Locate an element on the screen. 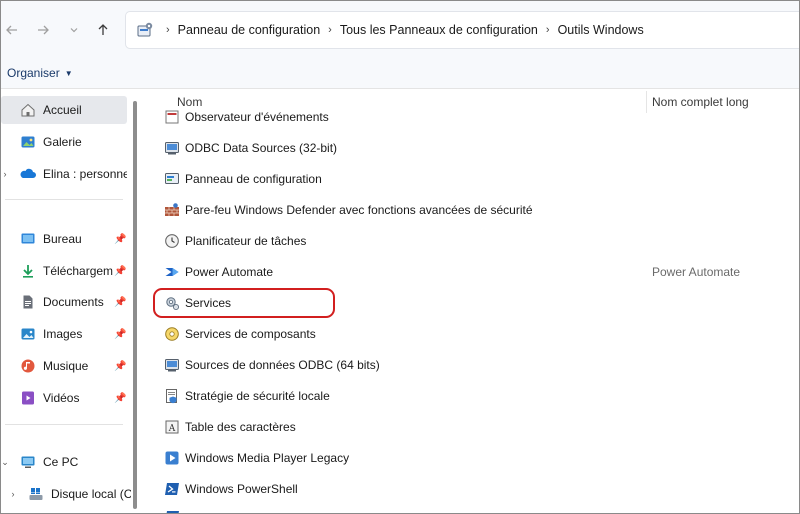 The width and height of the screenshot is (800, 514). list-item-strategie: Stratégie de sécurité locale is located at coordinates (471, 396).